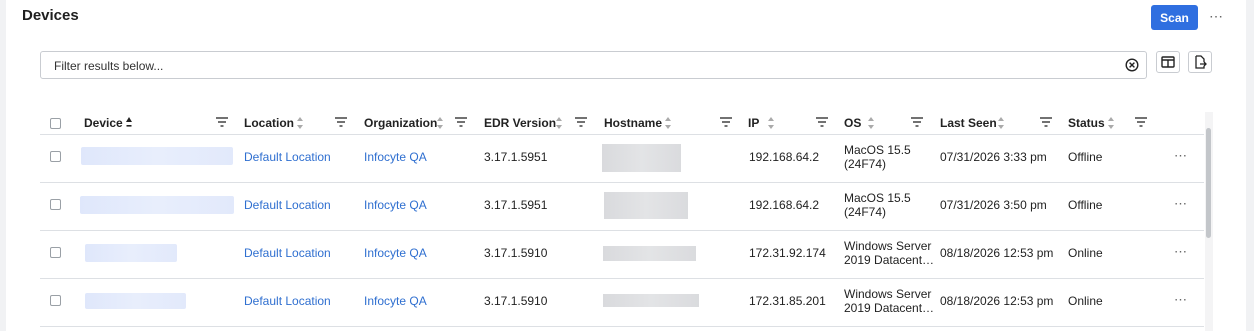 The height and width of the screenshot is (331, 1254). Describe the element at coordinates (968, 123) in the screenshot. I see `column-header-last-seen: Last Seen` at that location.